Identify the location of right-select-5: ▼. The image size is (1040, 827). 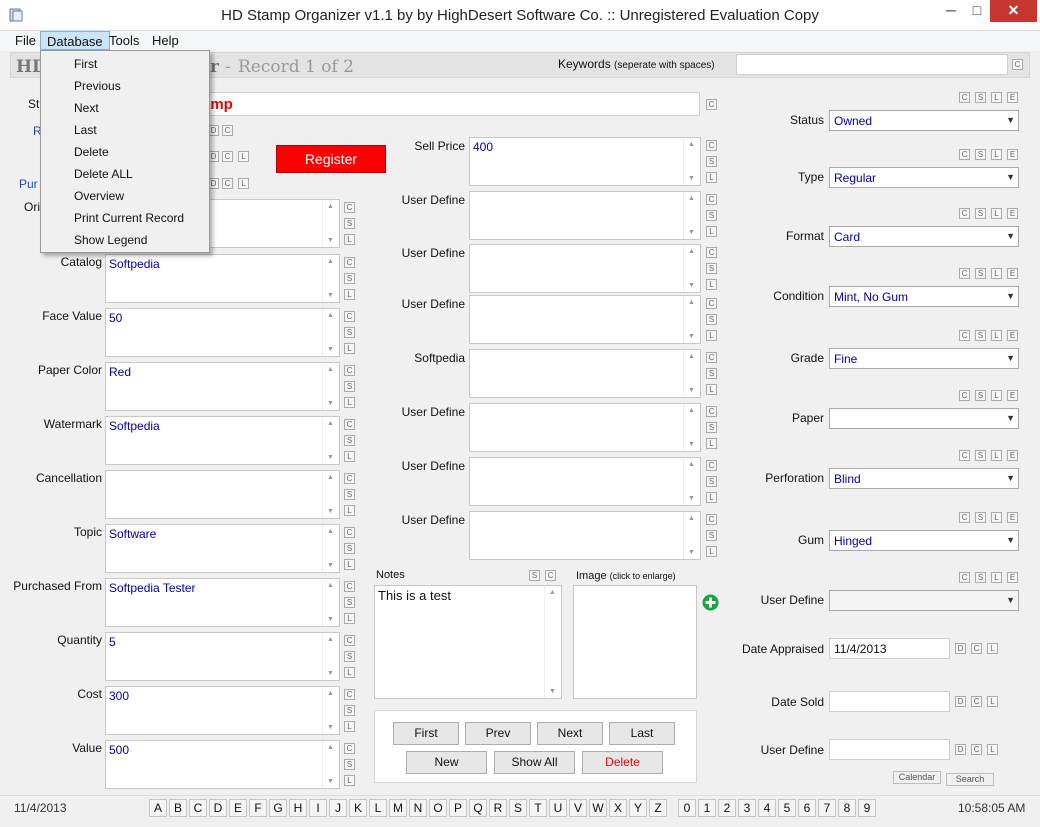
(924, 418).